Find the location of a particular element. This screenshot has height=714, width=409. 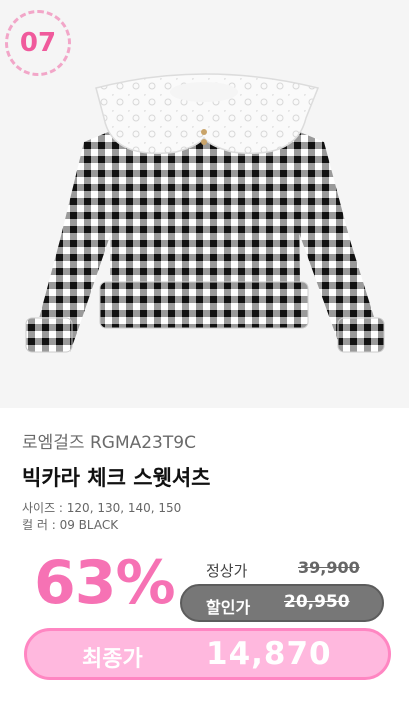

brand-model: 로엠걸즈 RGMA23T9C is located at coordinates (109, 443).